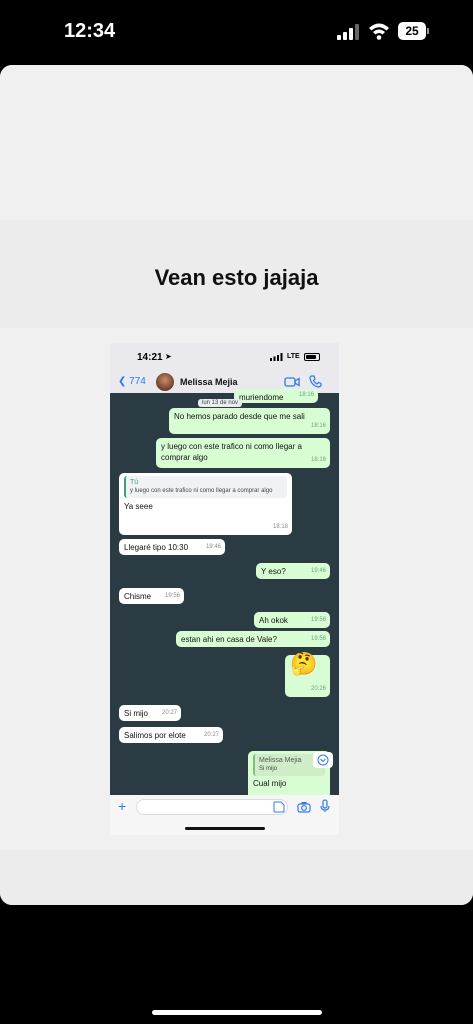  I want to click on network-type: LTE, so click(293, 356).